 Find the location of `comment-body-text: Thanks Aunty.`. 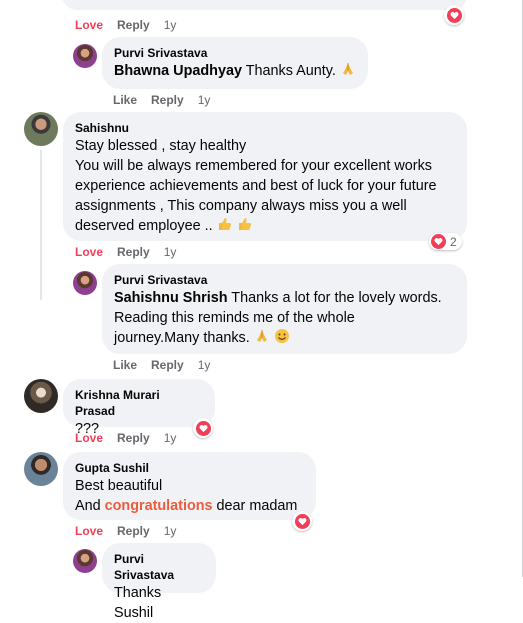

comment-body-text: Thanks Aunty. is located at coordinates (290, 71).